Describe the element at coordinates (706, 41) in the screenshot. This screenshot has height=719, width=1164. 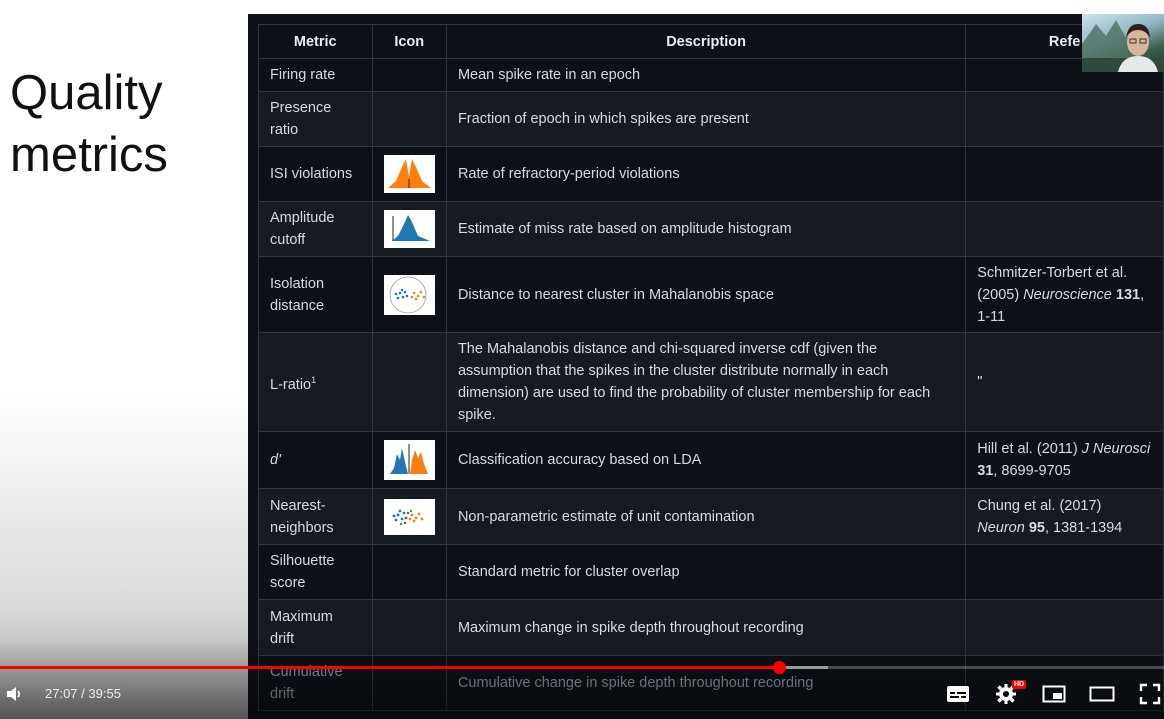
I see `column-header-description: Description` at that location.